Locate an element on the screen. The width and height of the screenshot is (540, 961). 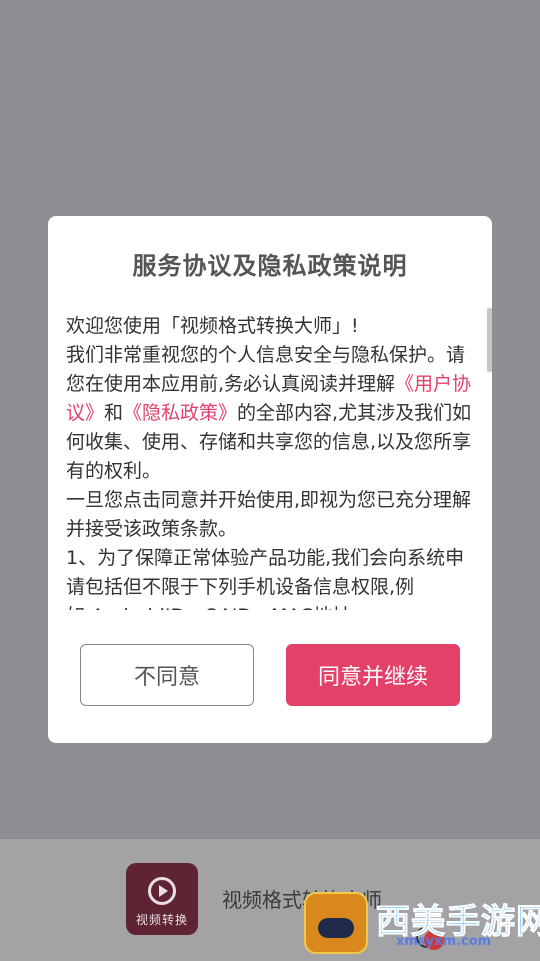
watermark-url: xmsyxm.com is located at coordinates (444, 941).